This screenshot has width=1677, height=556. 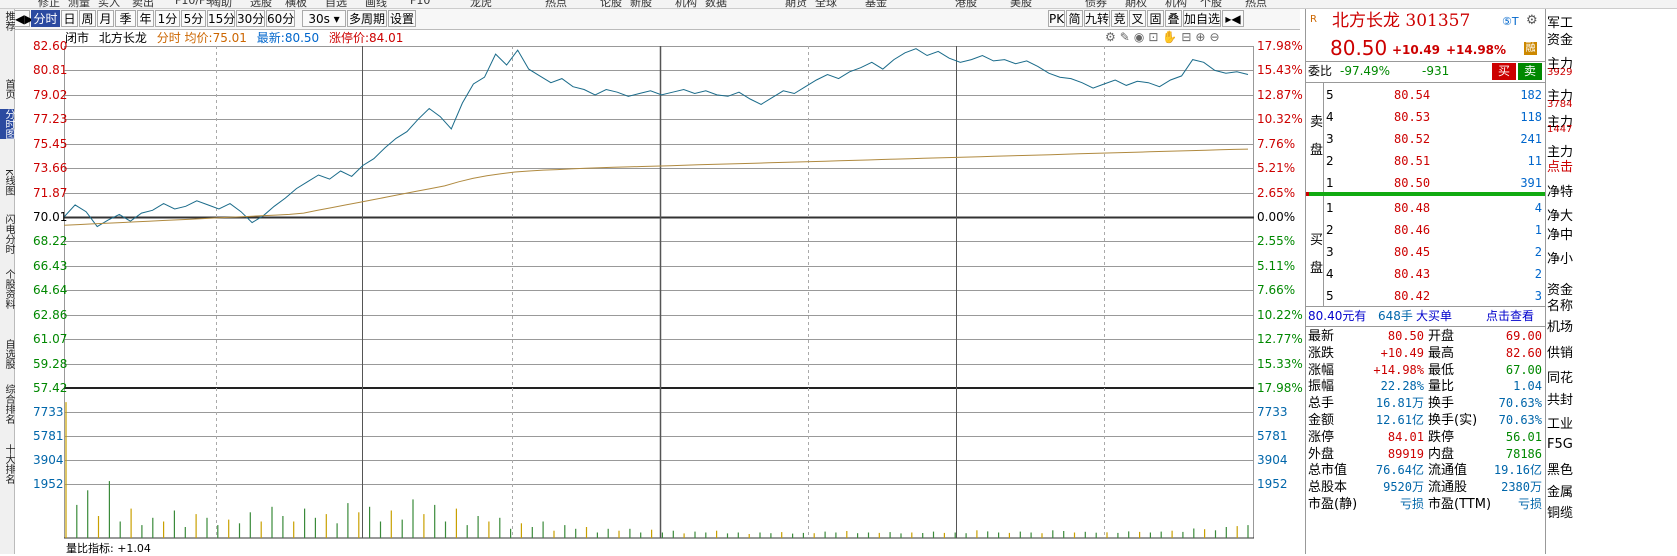 I want to click on tab-5: 季, so click(x=125, y=18).